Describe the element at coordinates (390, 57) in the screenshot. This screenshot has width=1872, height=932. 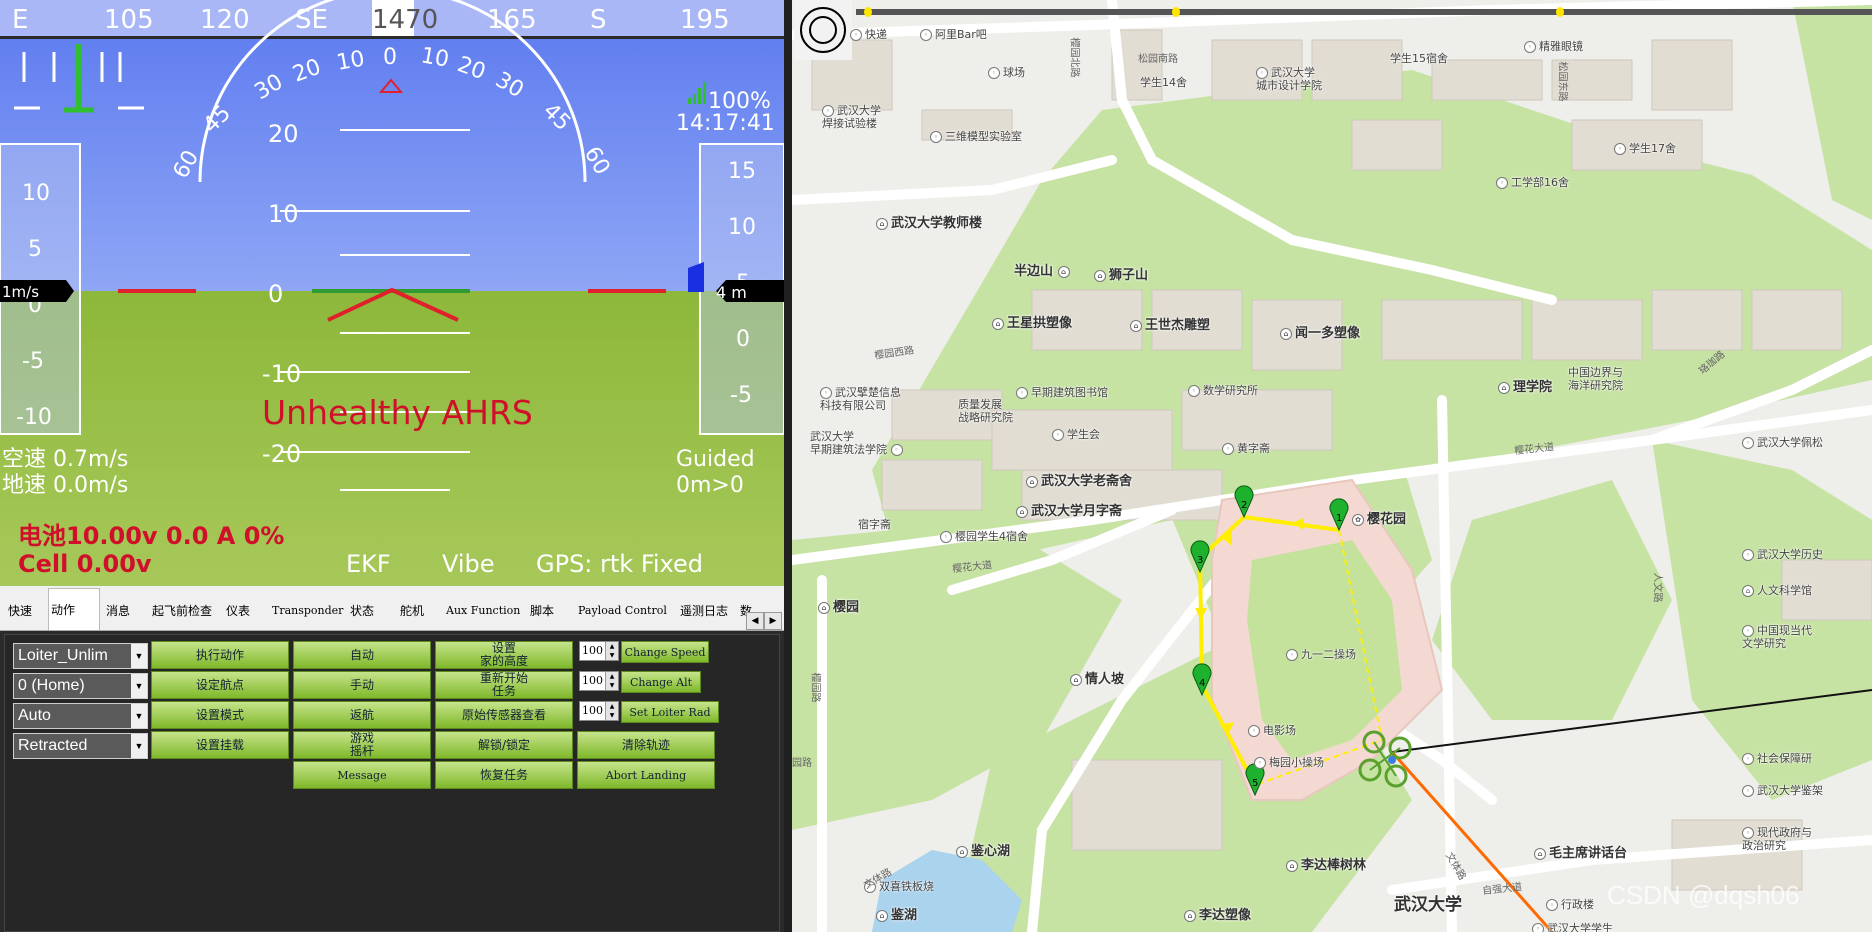
I see `roll-label: 0` at that location.